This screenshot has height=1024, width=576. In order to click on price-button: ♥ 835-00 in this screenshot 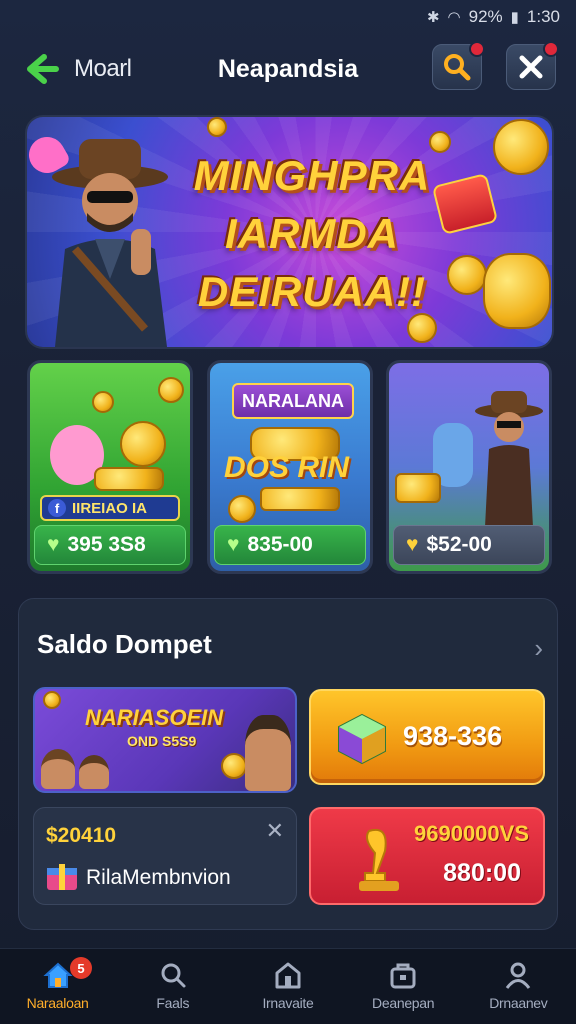, I will do `click(290, 545)`.